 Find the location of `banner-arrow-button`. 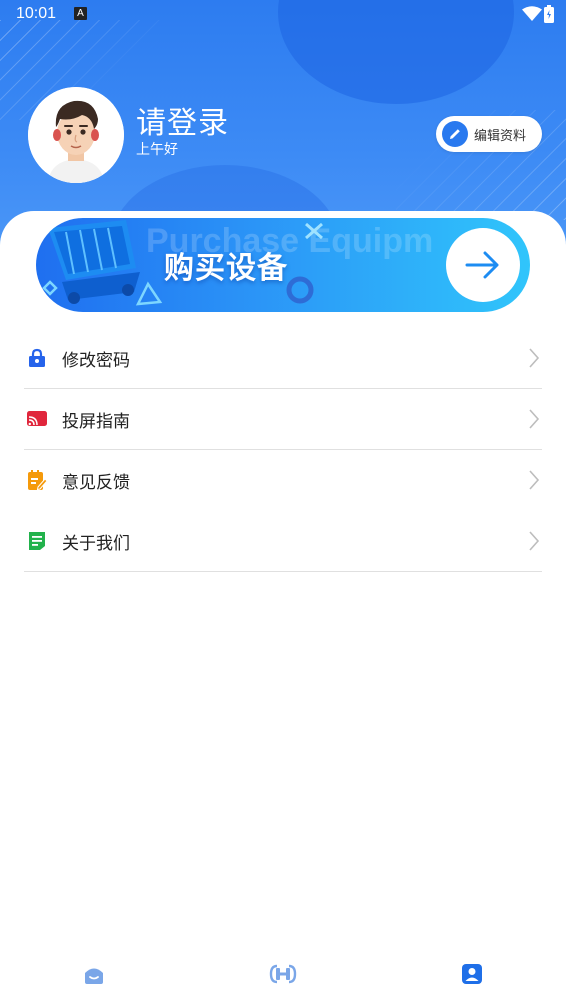

banner-arrow-button is located at coordinates (483, 265).